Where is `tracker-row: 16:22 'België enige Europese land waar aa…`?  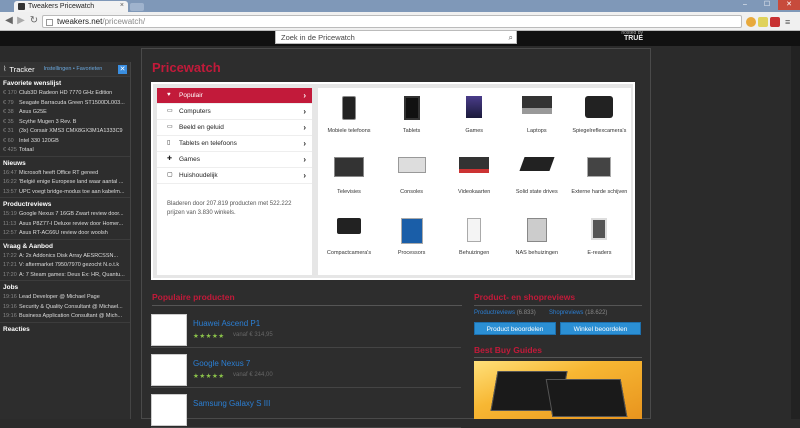
tracker-row: 16:22 'België enige Europese land waar aa… is located at coordinates (65, 183).